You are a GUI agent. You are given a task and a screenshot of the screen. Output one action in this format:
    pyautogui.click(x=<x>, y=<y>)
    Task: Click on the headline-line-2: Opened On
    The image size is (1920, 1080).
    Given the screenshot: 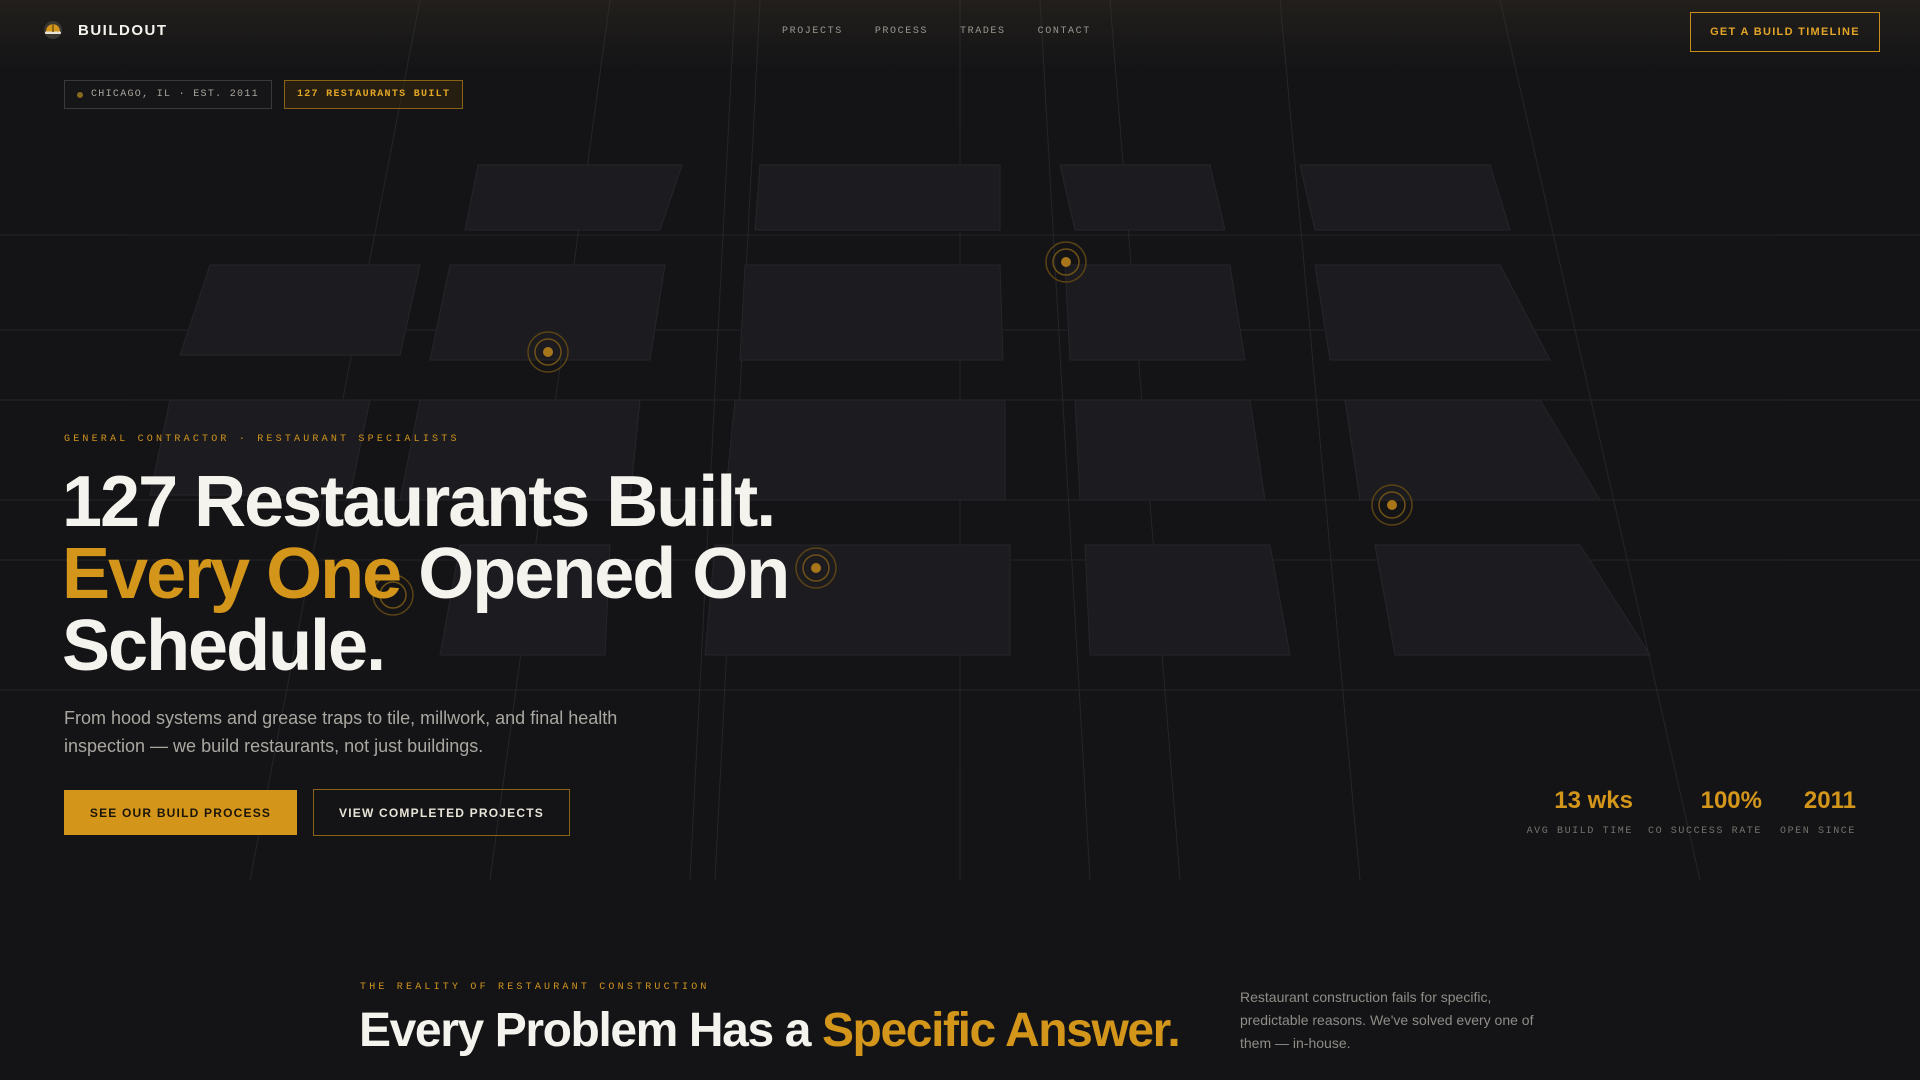 What is the action you would take?
    pyautogui.click(x=595, y=574)
    